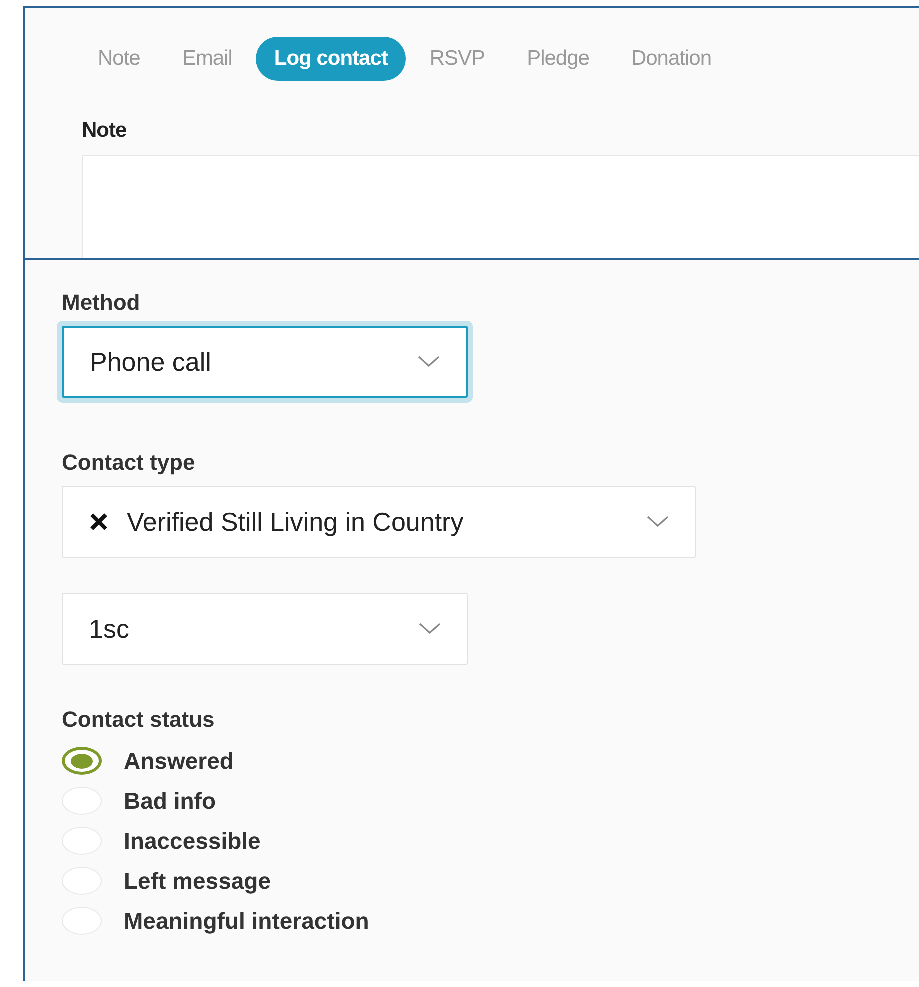 The height and width of the screenshot is (987, 919). What do you see at coordinates (558, 59) in the screenshot?
I see `tab: Pledge` at bounding box center [558, 59].